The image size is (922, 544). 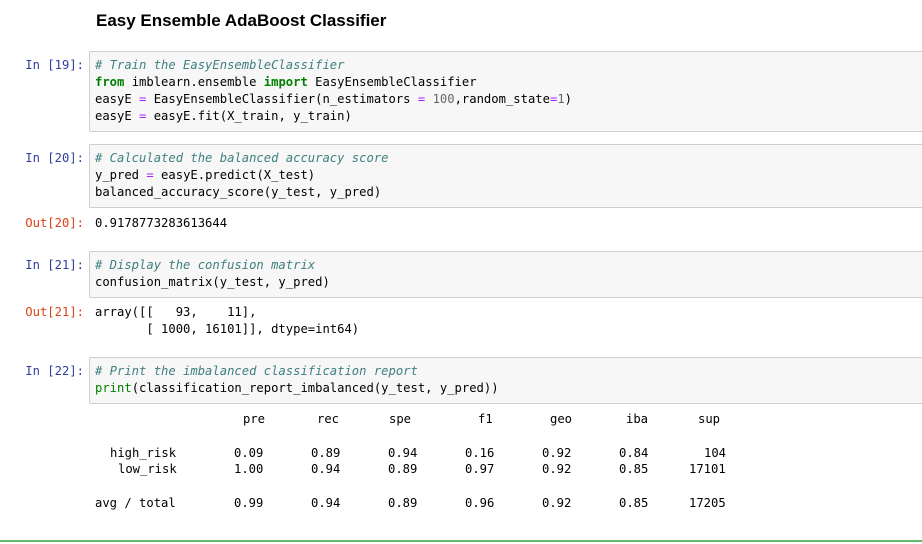 I want to click on report-header: rec, so click(x=328, y=419).